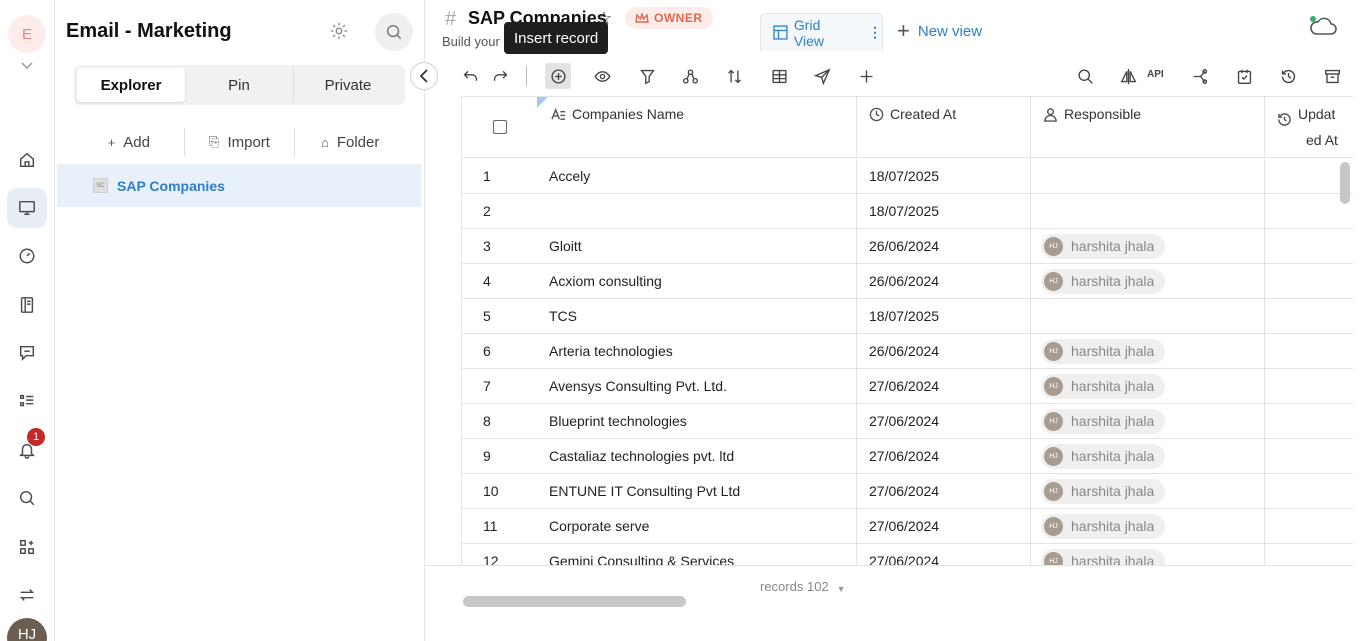  Describe the element at coordinates (866, 76) in the screenshot. I see `add-field-icon` at that location.